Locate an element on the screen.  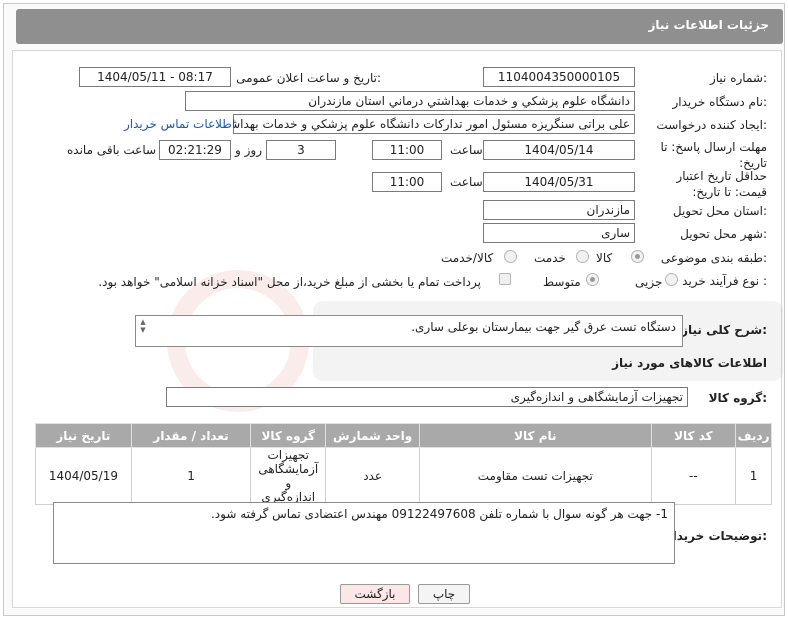
purchase-type-radio-minor is located at coordinates (671, 279).